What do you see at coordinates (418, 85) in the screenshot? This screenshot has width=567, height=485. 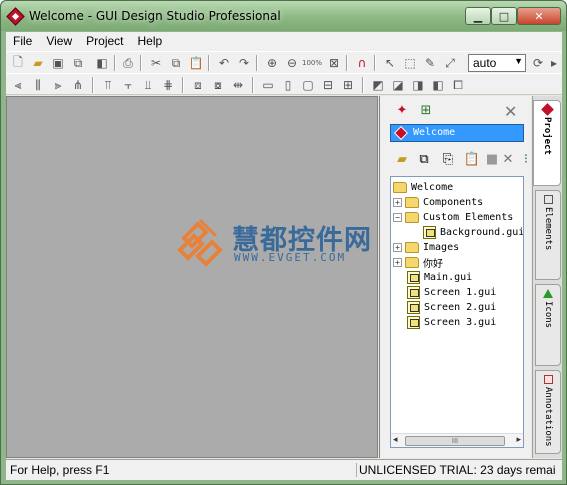 I see `bring-forward-icon: ◨` at bounding box center [418, 85].